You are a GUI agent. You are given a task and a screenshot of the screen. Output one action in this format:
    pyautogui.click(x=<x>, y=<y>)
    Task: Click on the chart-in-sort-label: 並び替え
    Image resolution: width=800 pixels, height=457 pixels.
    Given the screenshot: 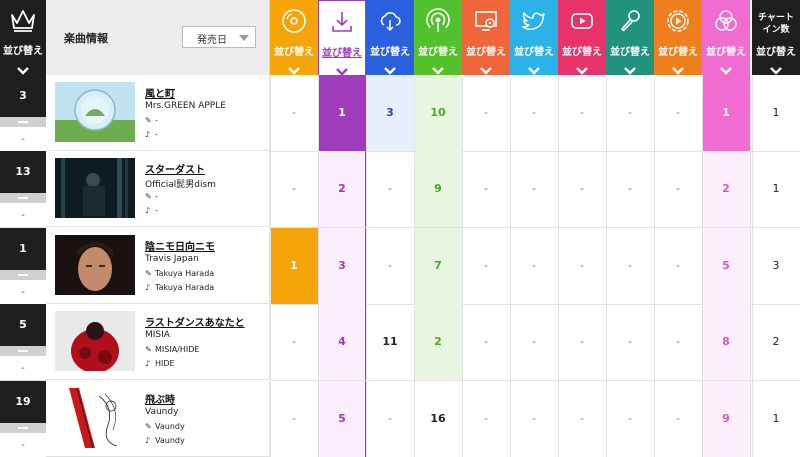 What is the action you would take?
    pyautogui.click(x=776, y=52)
    